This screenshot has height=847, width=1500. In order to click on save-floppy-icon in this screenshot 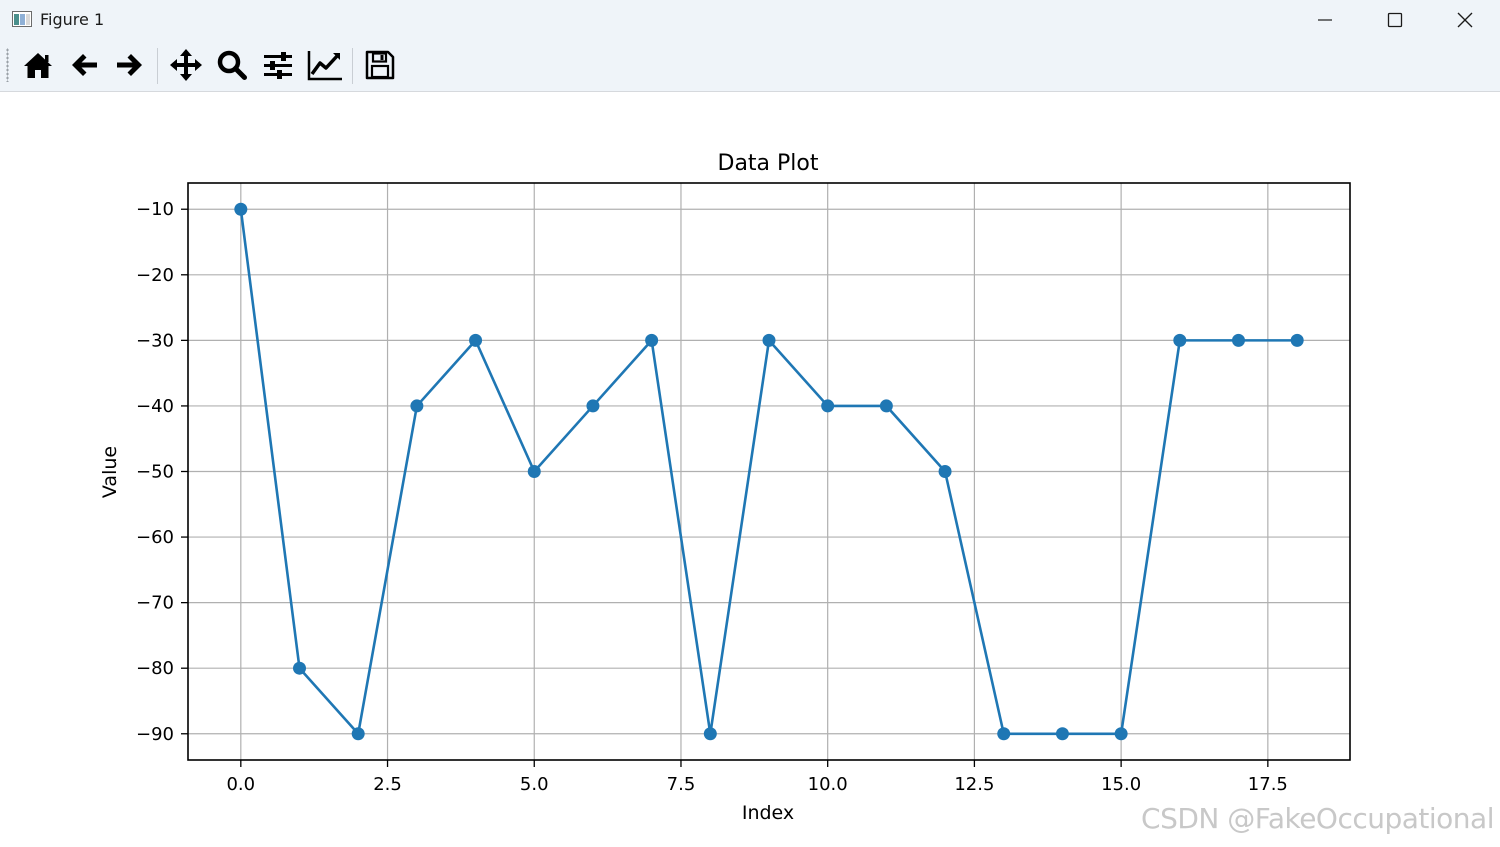, I will do `click(380, 65)`.